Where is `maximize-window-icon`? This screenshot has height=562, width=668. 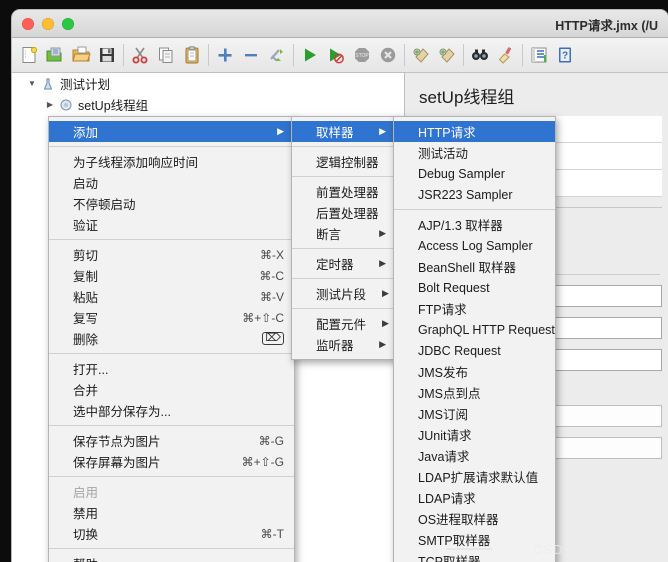 maximize-window-icon is located at coordinates (68, 24).